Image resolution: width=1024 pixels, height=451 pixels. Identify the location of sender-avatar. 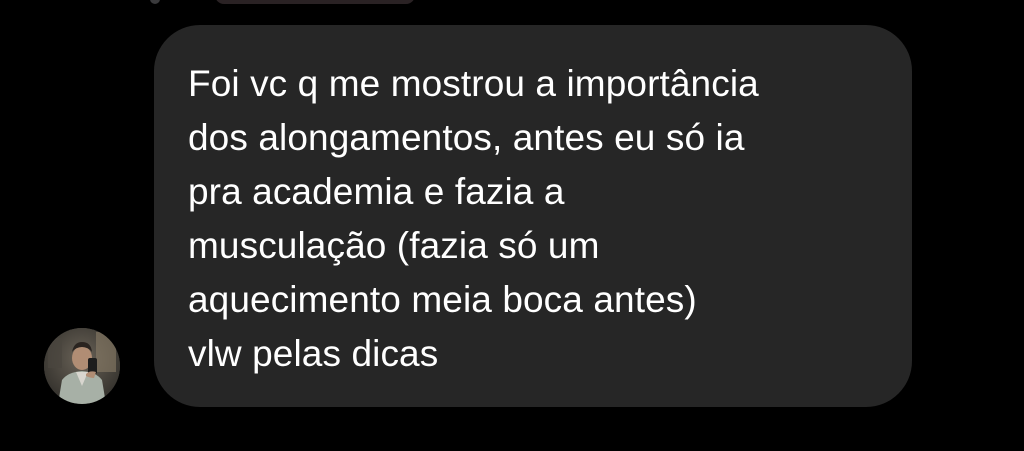
(82, 366).